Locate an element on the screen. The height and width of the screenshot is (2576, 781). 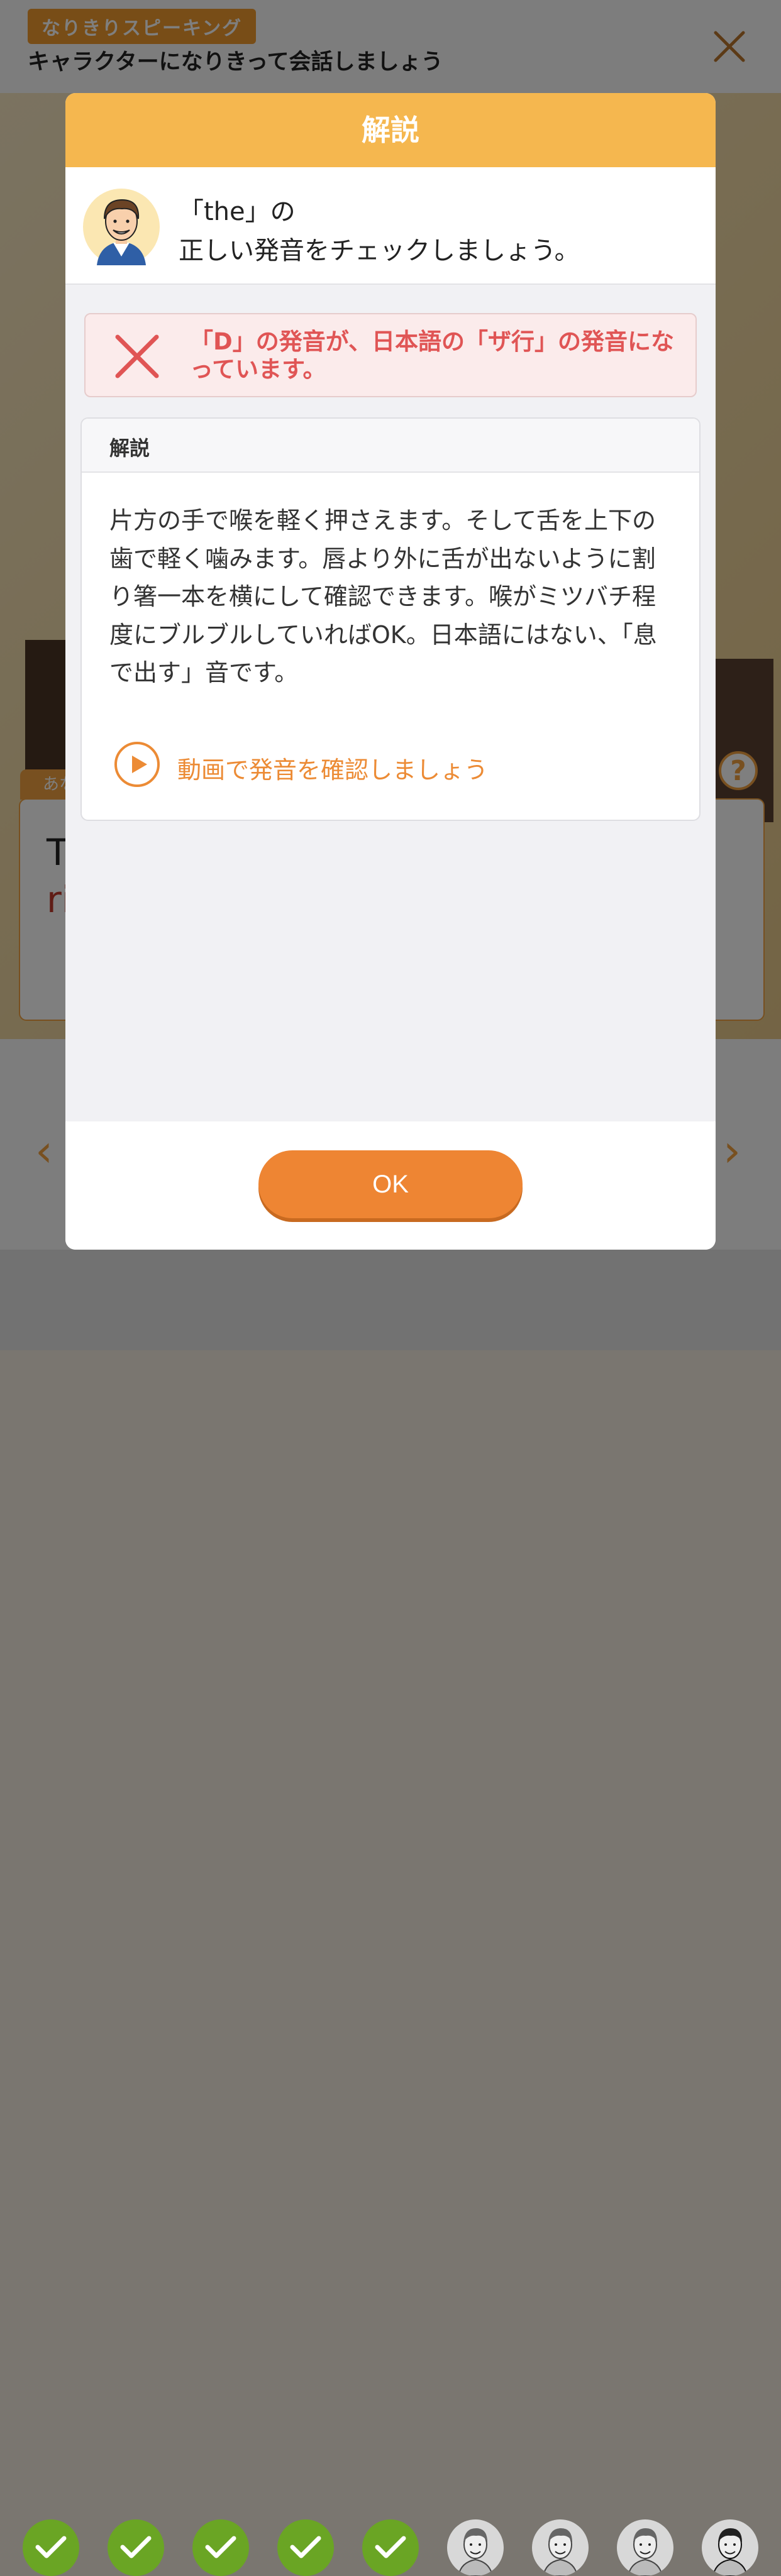
modal-title: 解説 is located at coordinates (390, 130).